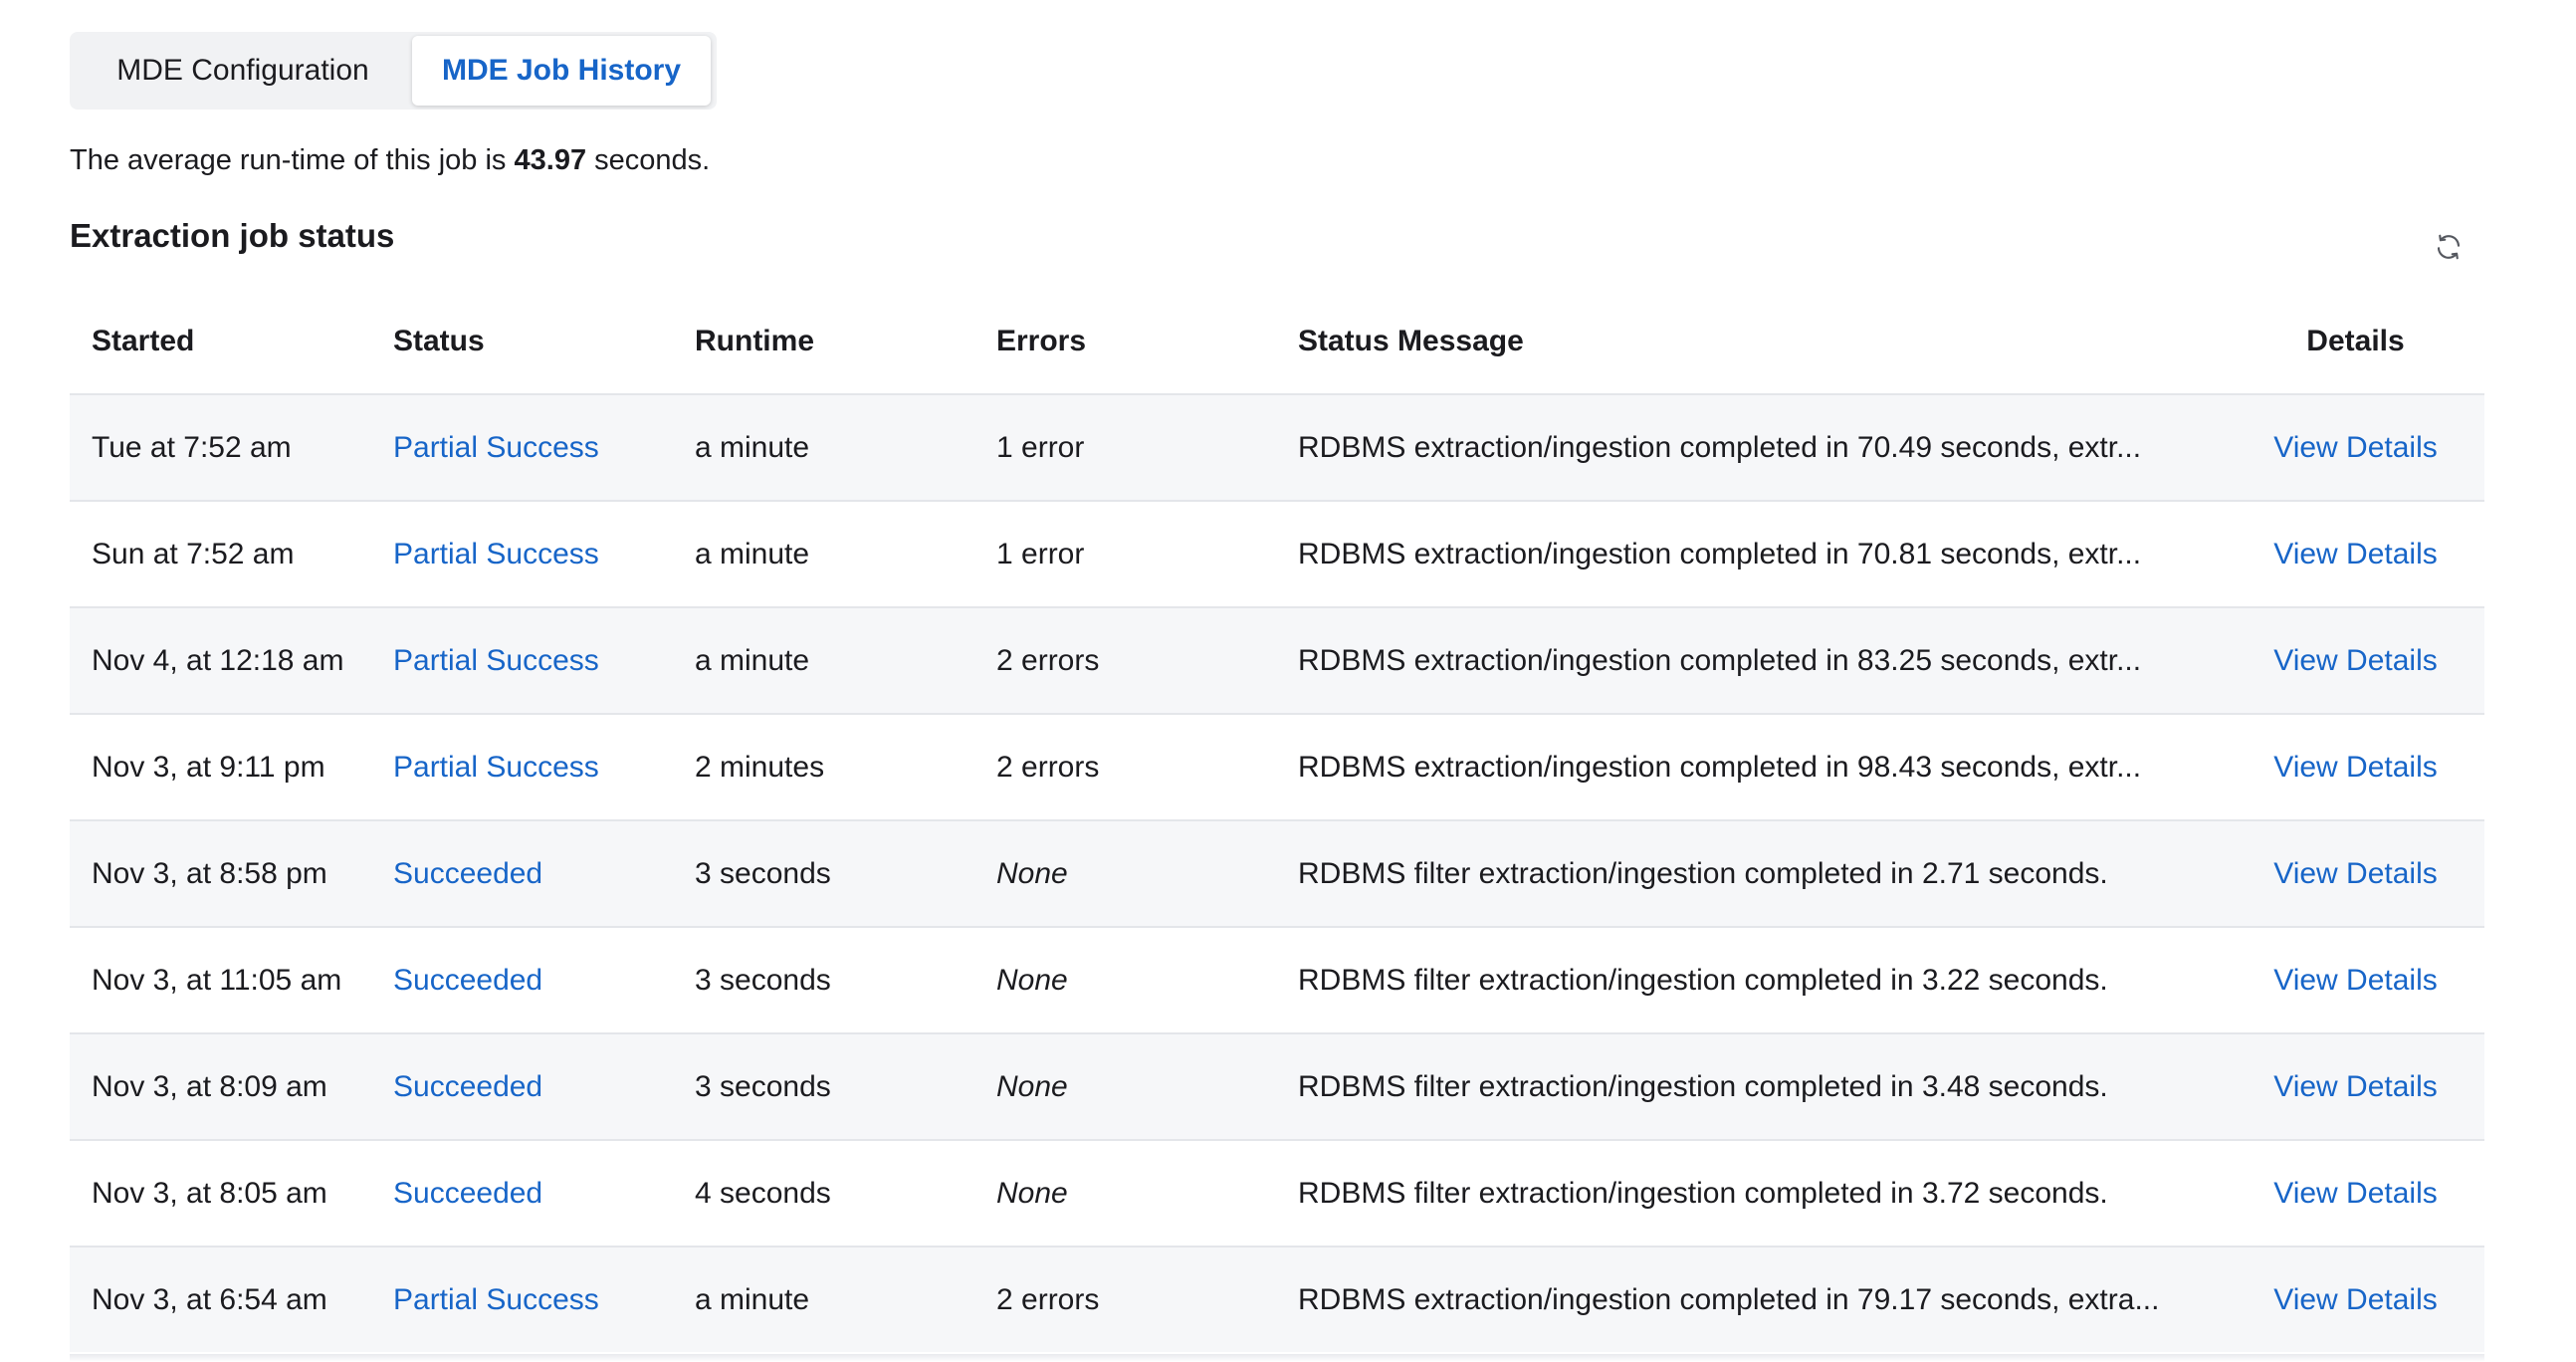 This screenshot has height=1362, width=2576. Describe the element at coordinates (1277, 1358) in the screenshot. I see `table-bottom-shadow` at that location.